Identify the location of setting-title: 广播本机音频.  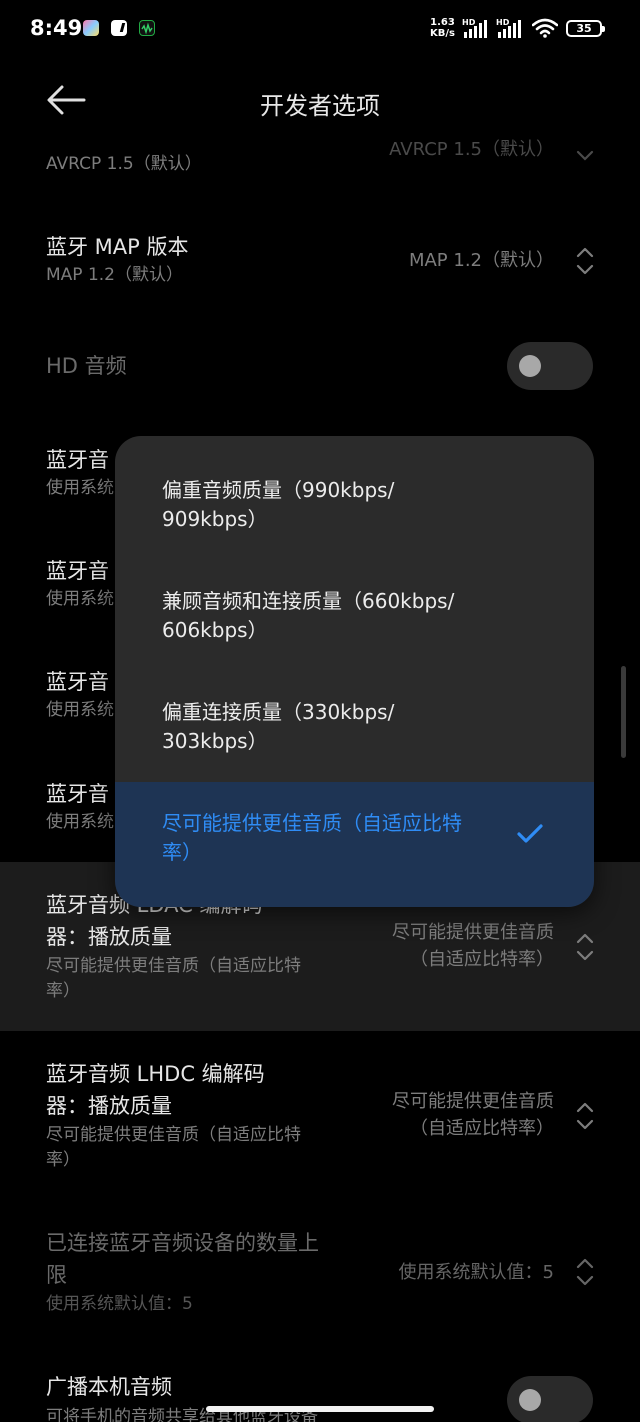
(109, 1387).